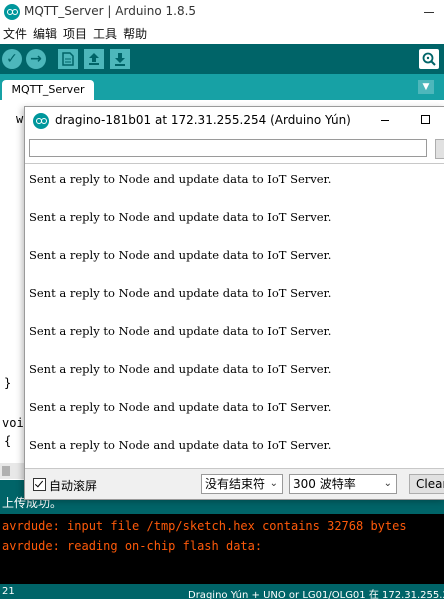  I want to click on serial-monitor-icon, so click(429, 59).